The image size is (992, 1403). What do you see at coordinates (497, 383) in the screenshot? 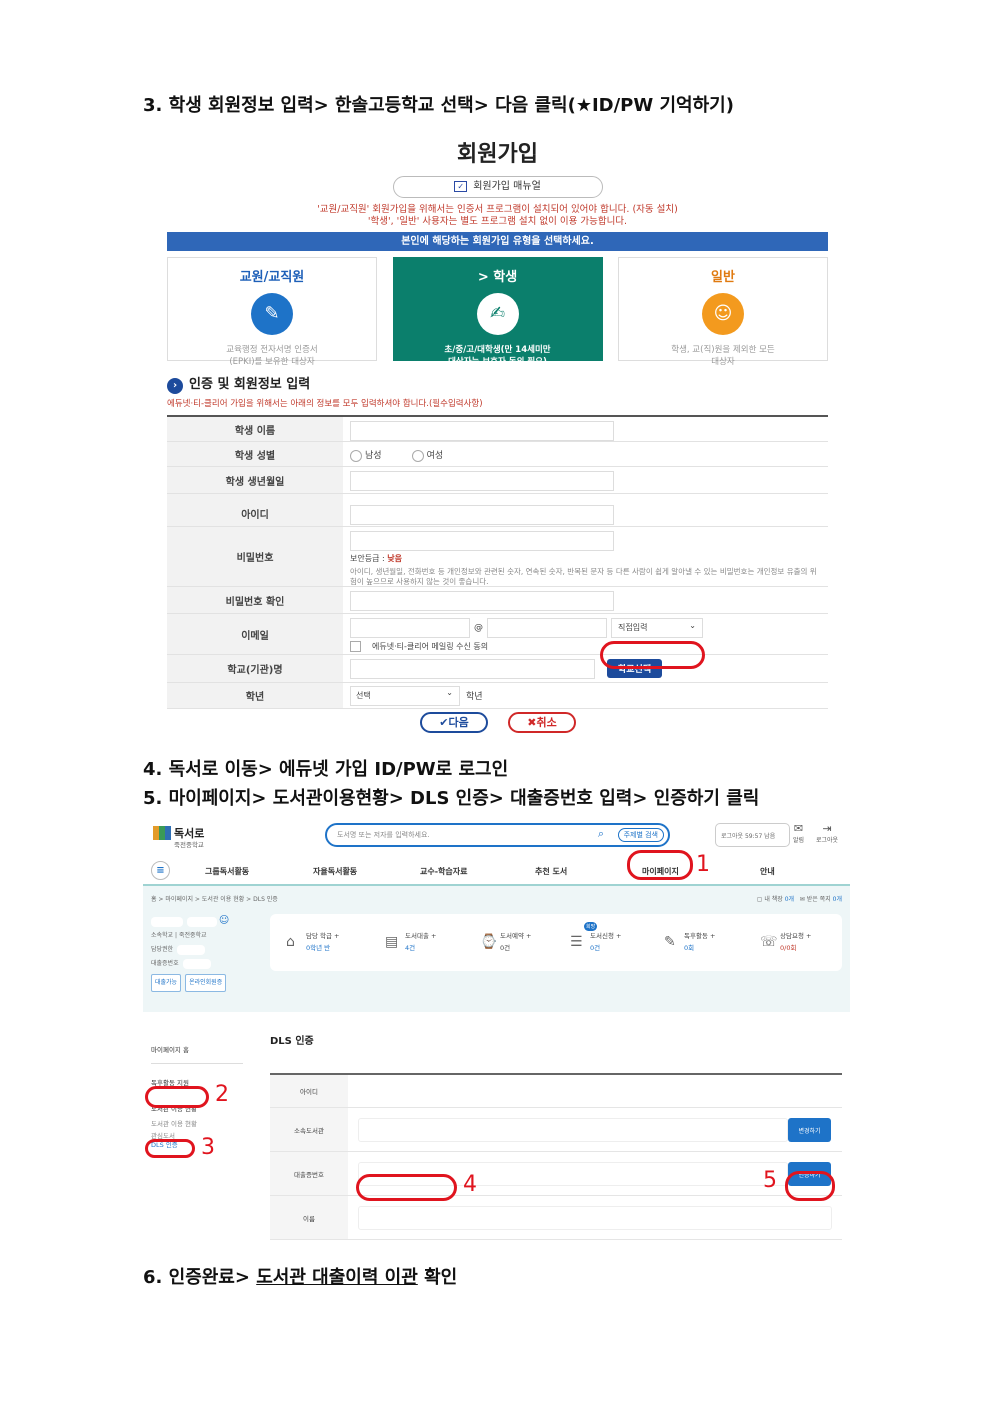
I see `section-title: › 인증 및 회원정보 입력` at bounding box center [497, 383].